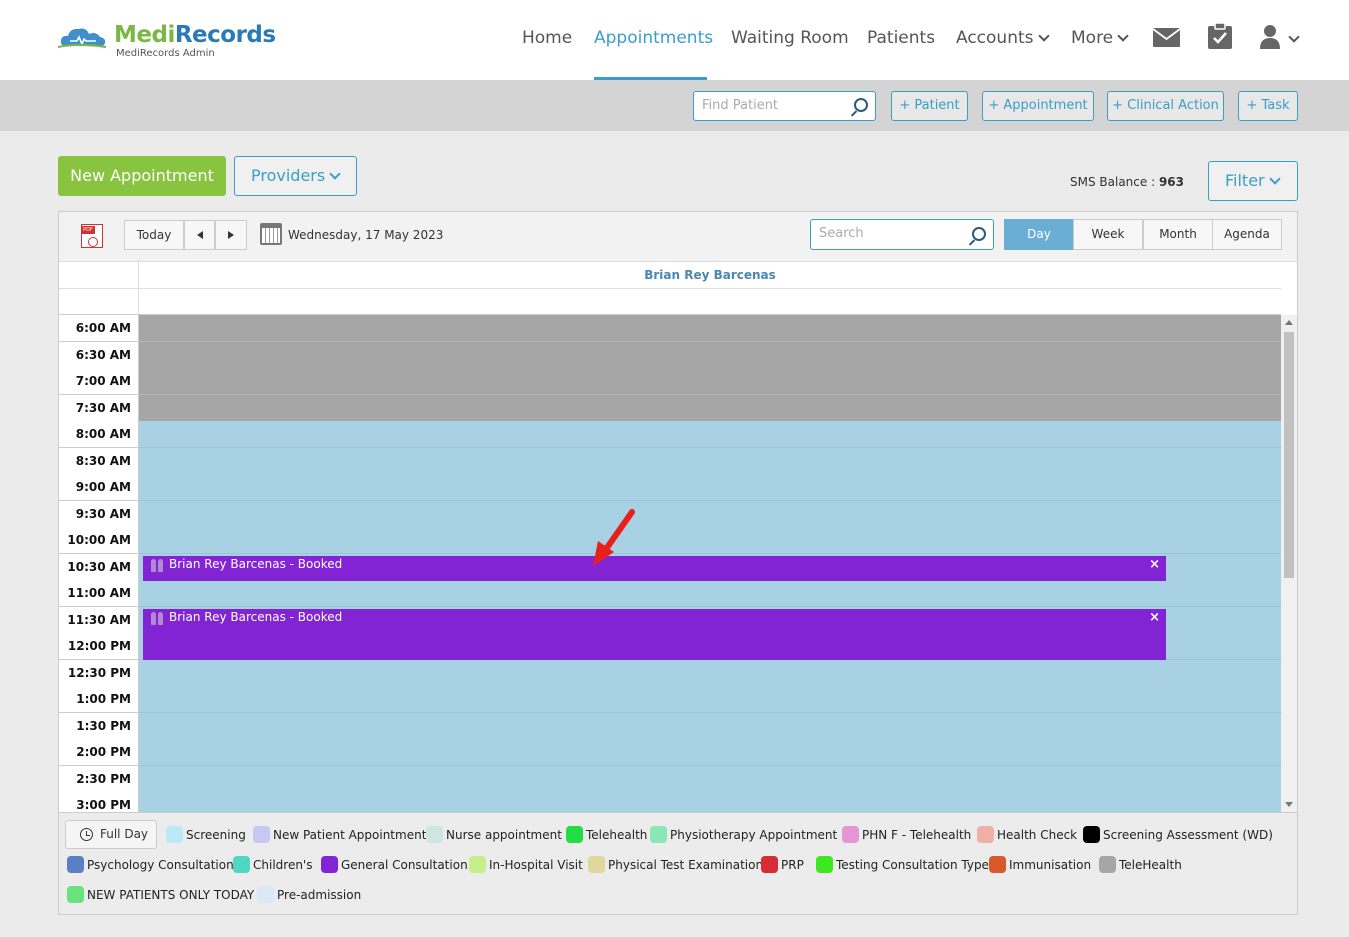  Describe the element at coordinates (614, 537) in the screenshot. I see `annotation-arrow-icon` at that location.